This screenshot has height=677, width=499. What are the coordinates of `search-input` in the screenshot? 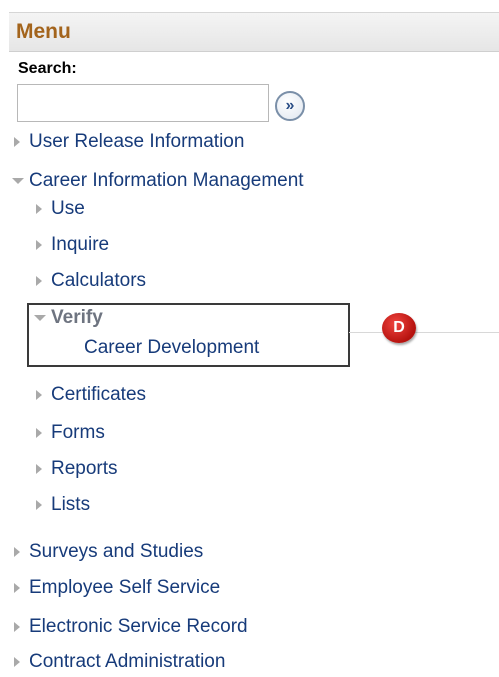 It's located at (143, 103).